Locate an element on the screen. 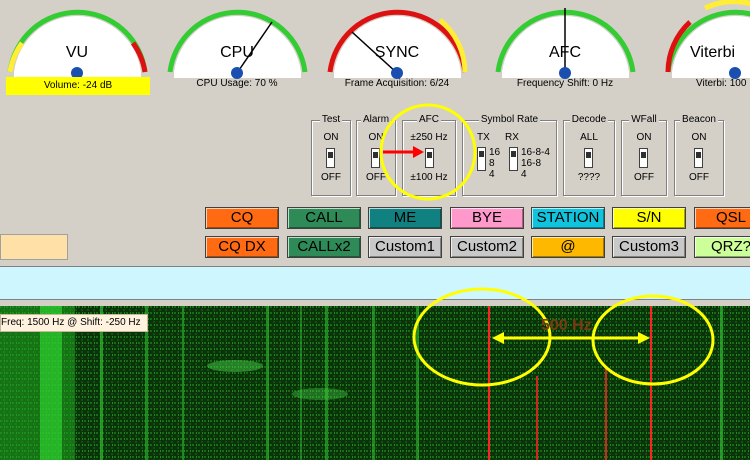  span-annotation is located at coordinates (563, 337).